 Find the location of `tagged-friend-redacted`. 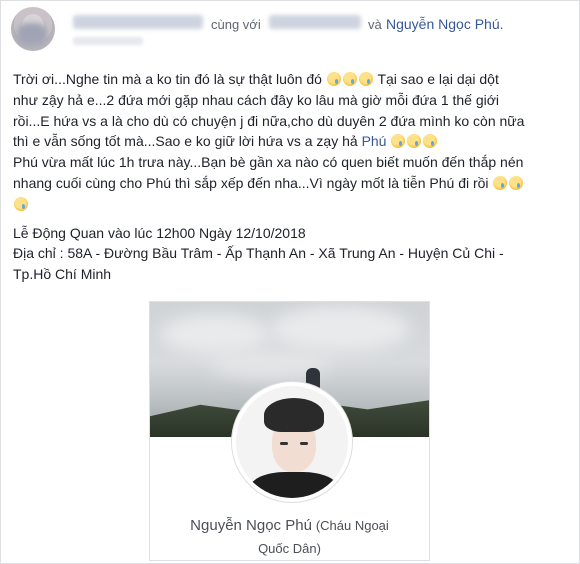

tagged-friend-redacted is located at coordinates (315, 22).